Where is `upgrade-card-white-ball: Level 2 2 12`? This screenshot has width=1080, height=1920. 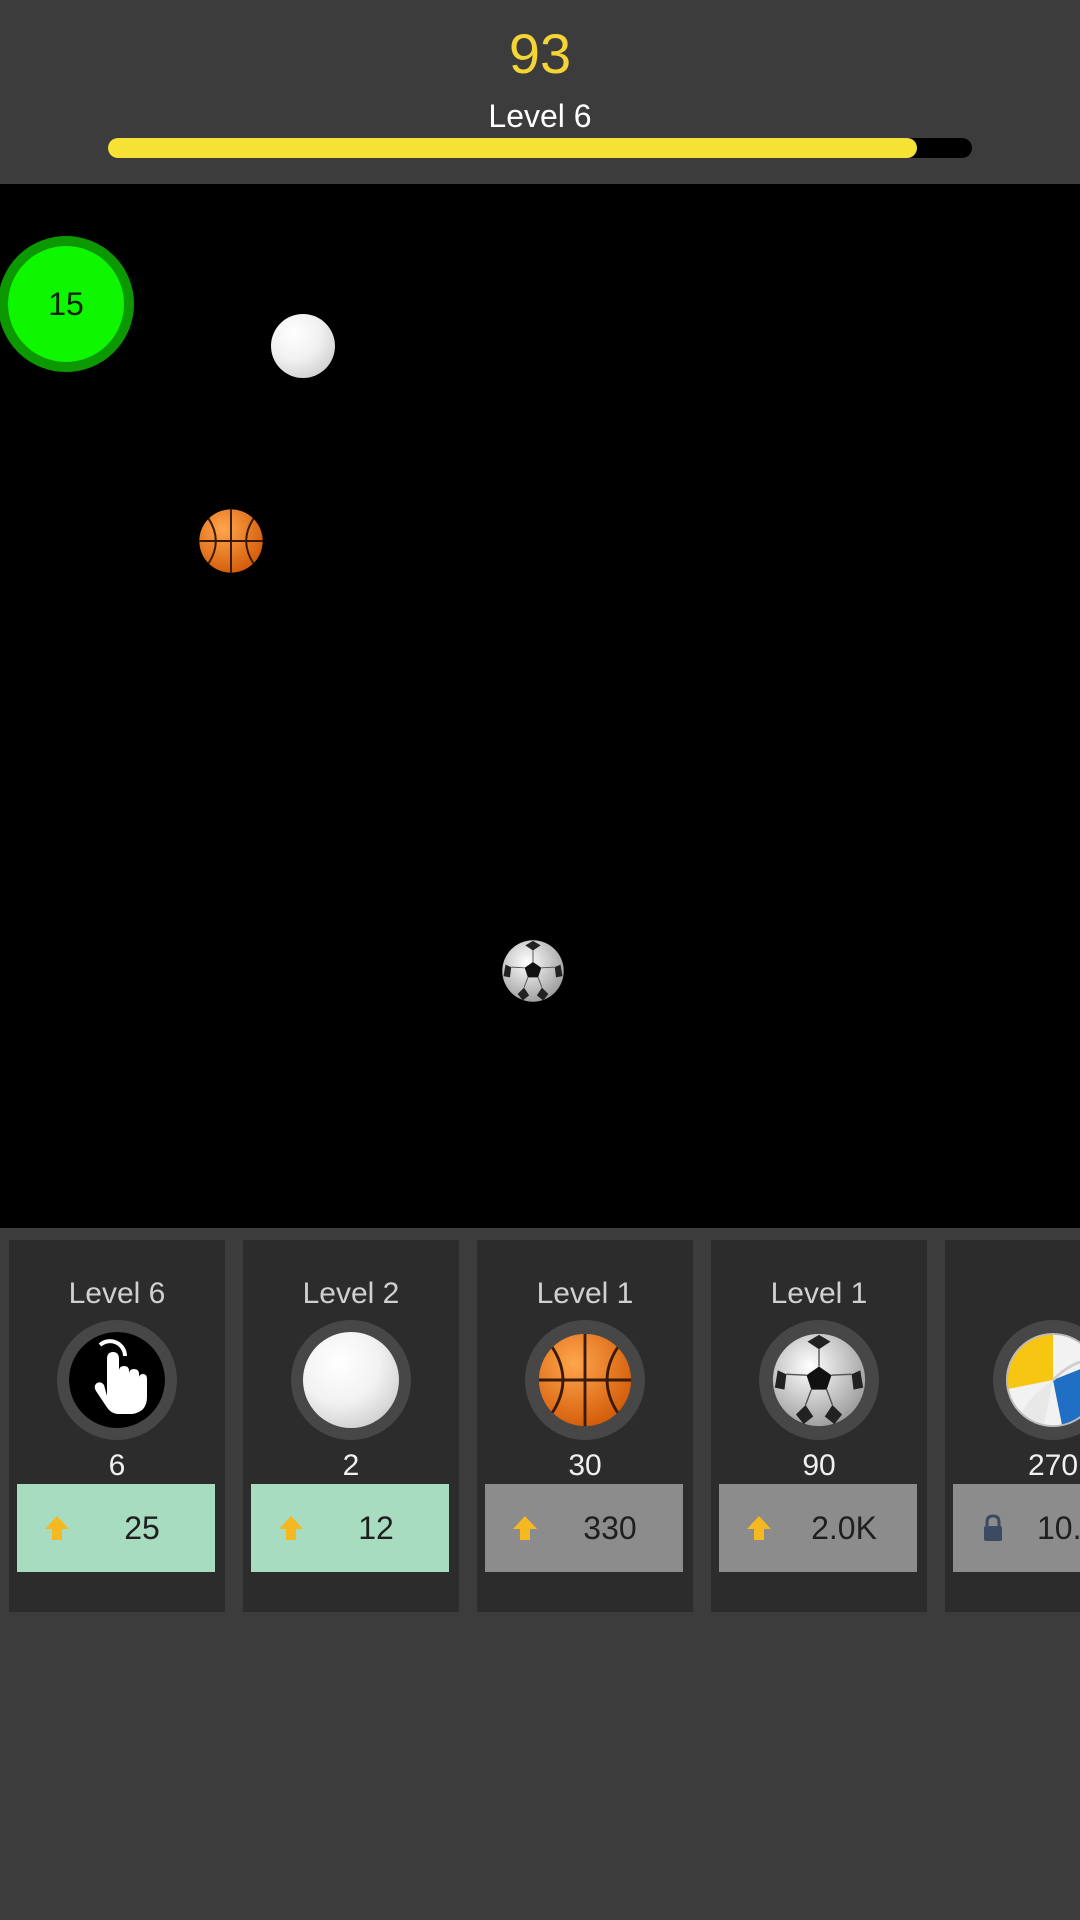
upgrade-card-white-ball: Level 2 2 12 is located at coordinates (351, 1426).